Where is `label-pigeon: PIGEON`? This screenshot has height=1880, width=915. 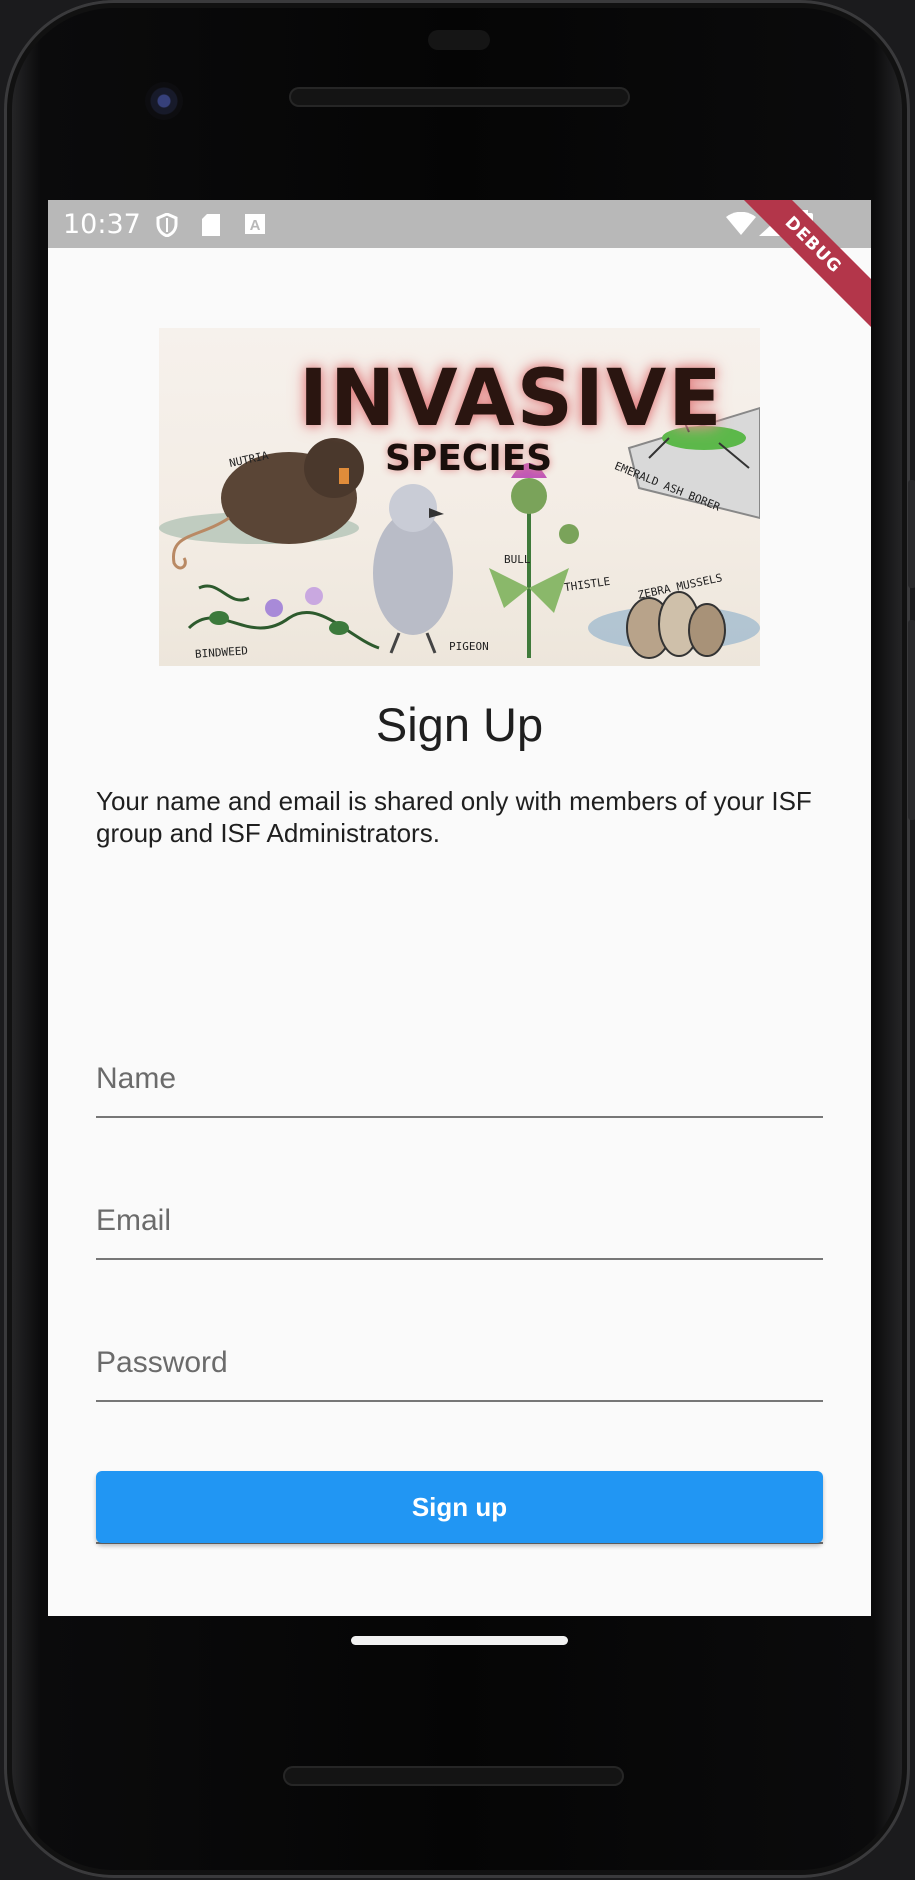 label-pigeon: PIGEON is located at coordinates (469, 646).